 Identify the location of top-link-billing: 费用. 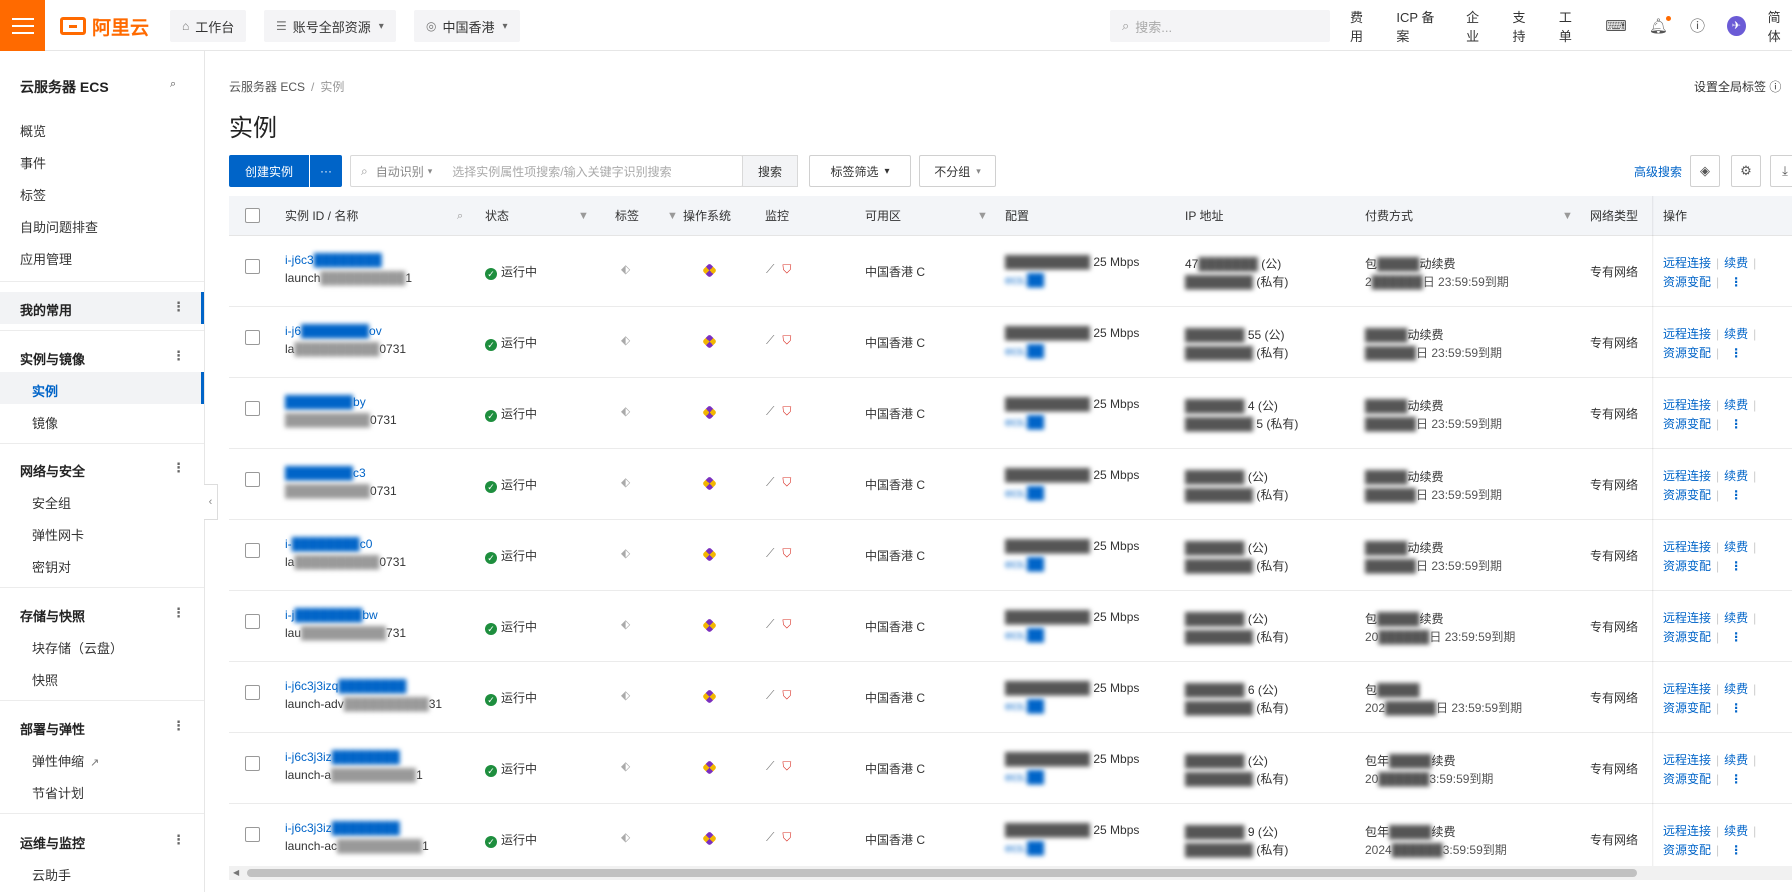
(1362, 26).